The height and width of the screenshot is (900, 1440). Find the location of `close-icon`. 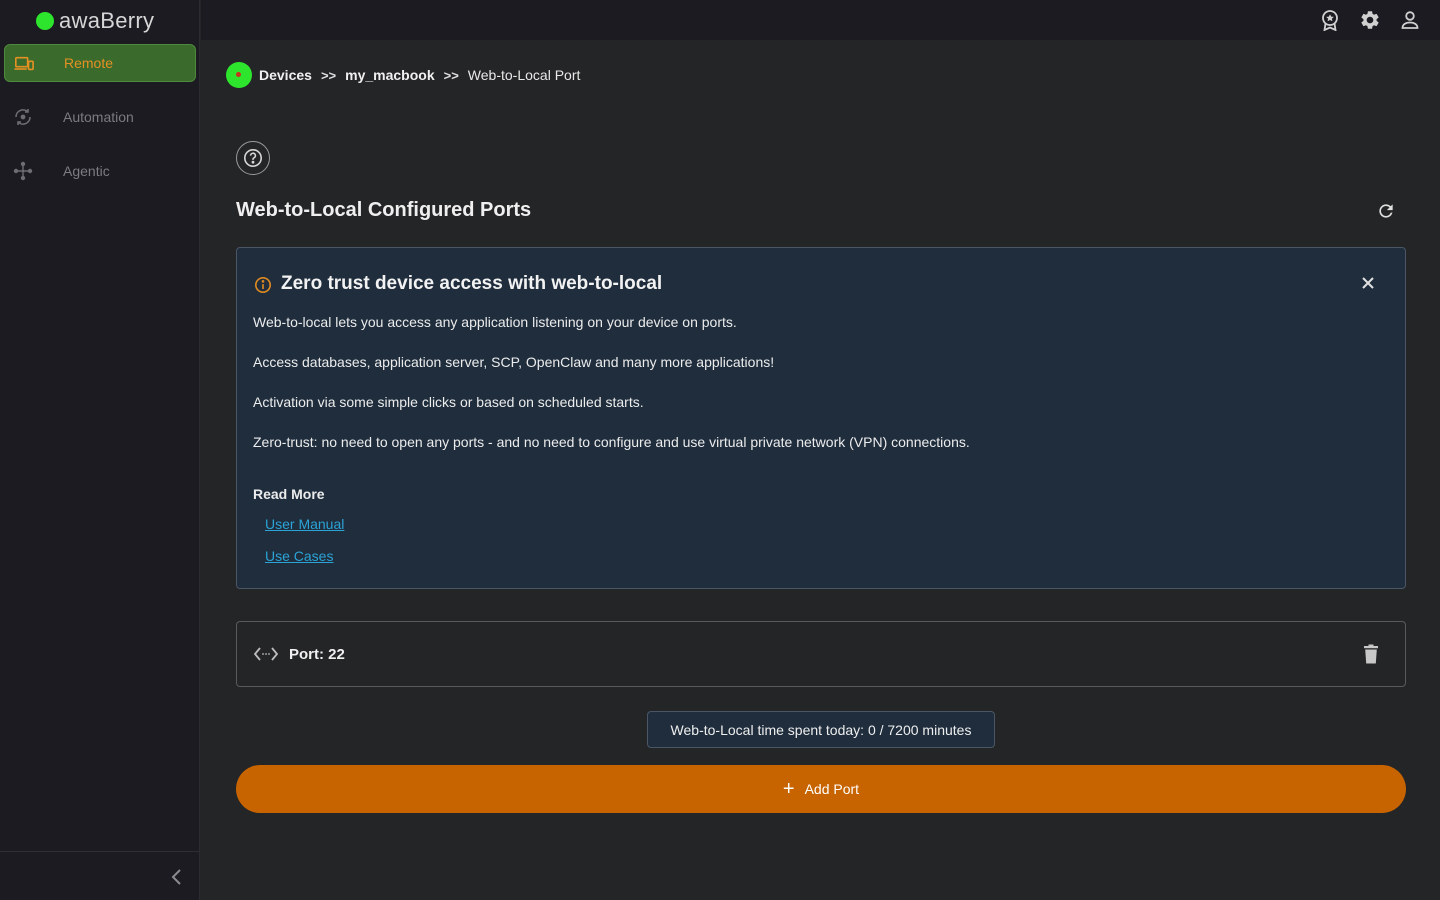

close-icon is located at coordinates (1368, 283).